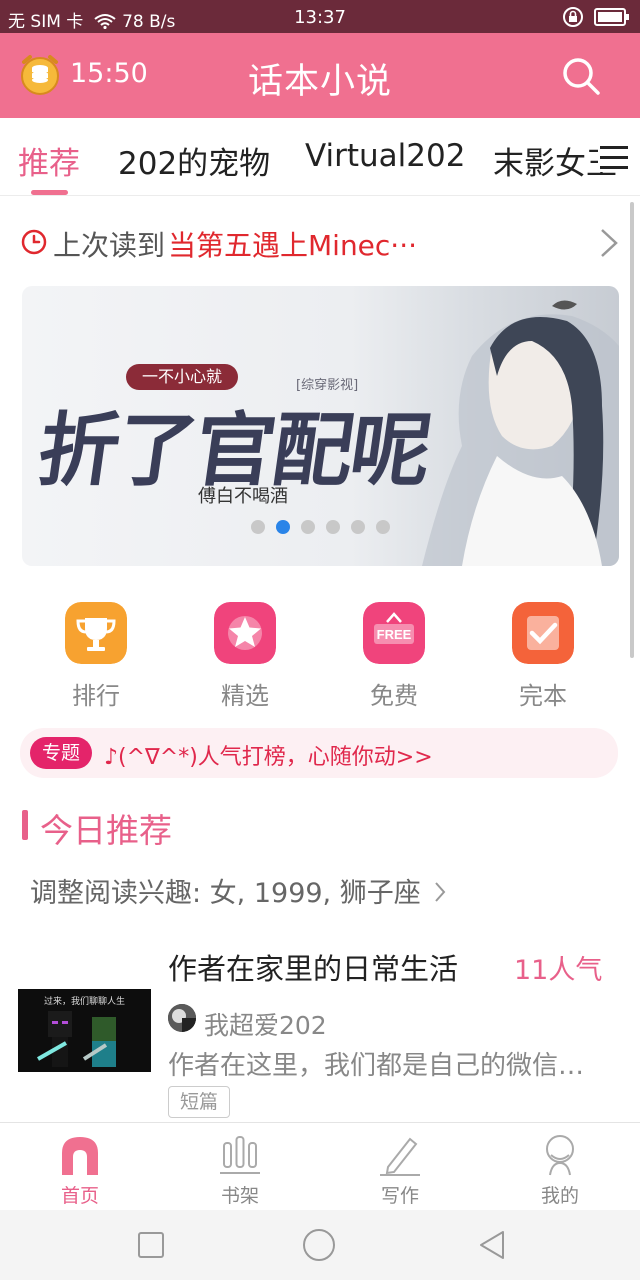  I want to click on recent-apps-icon, so click(151, 1245).